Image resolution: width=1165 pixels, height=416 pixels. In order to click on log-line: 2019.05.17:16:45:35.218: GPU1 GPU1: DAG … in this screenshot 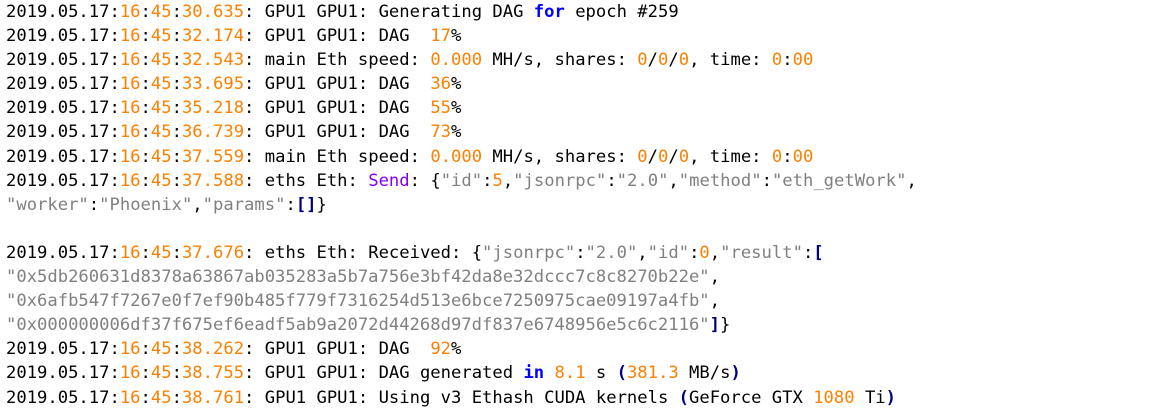, I will do `click(461, 108)`.